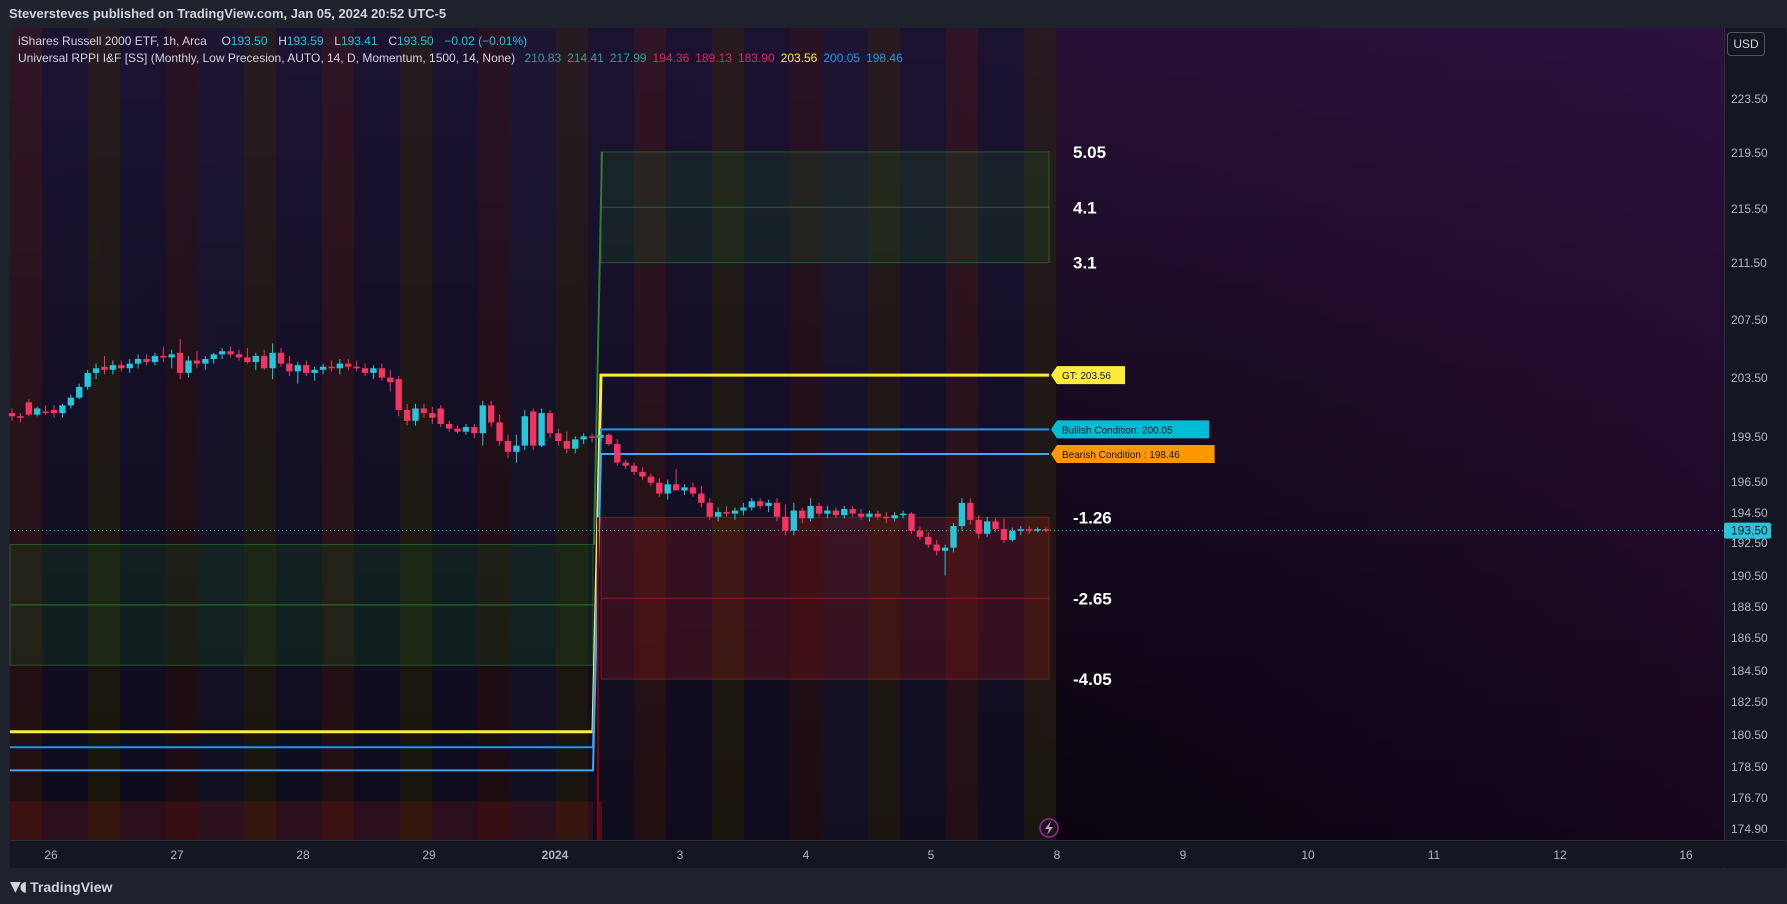 This screenshot has width=1787, height=904. Describe the element at coordinates (1117, 430) in the screenshot. I see `level-tag-text: Bullish Condition: 200.05` at that location.